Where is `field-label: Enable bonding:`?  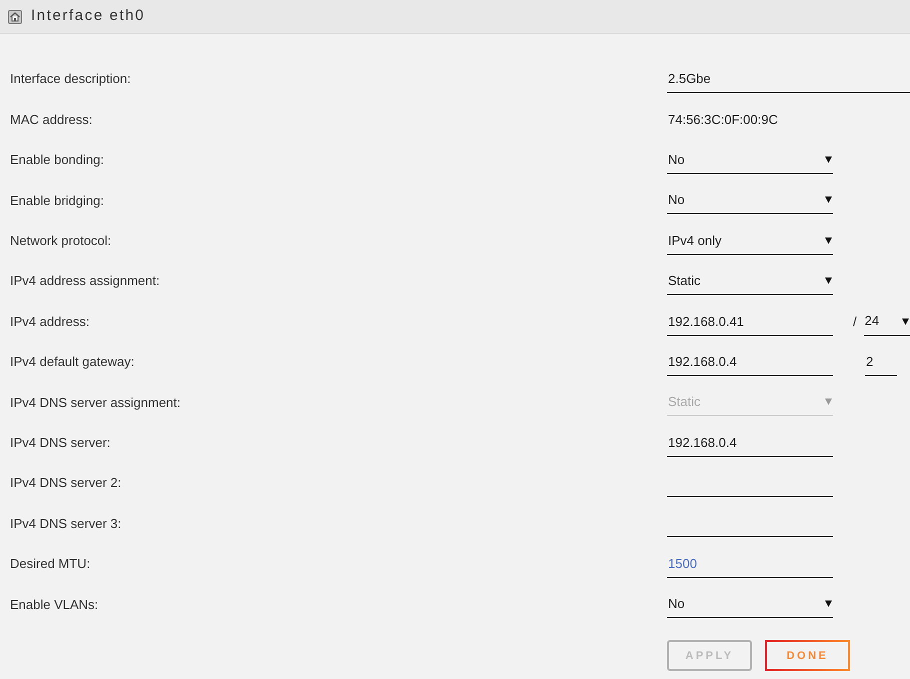 field-label: Enable bonding: is located at coordinates (57, 160).